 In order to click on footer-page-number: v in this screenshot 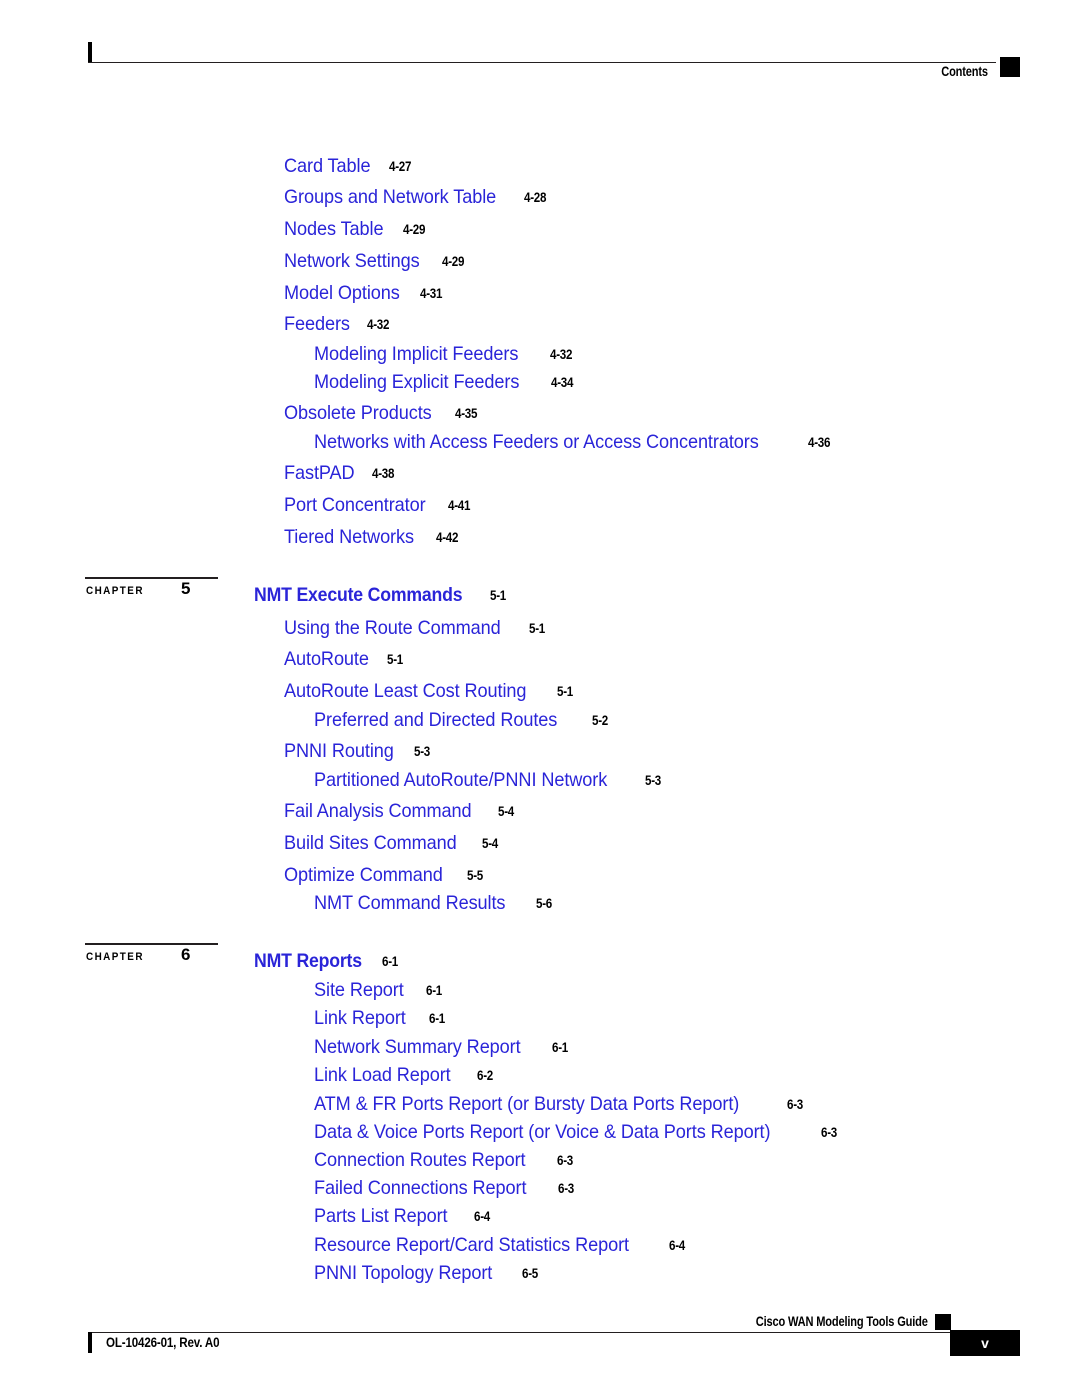, I will do `click(985, 1343)`.